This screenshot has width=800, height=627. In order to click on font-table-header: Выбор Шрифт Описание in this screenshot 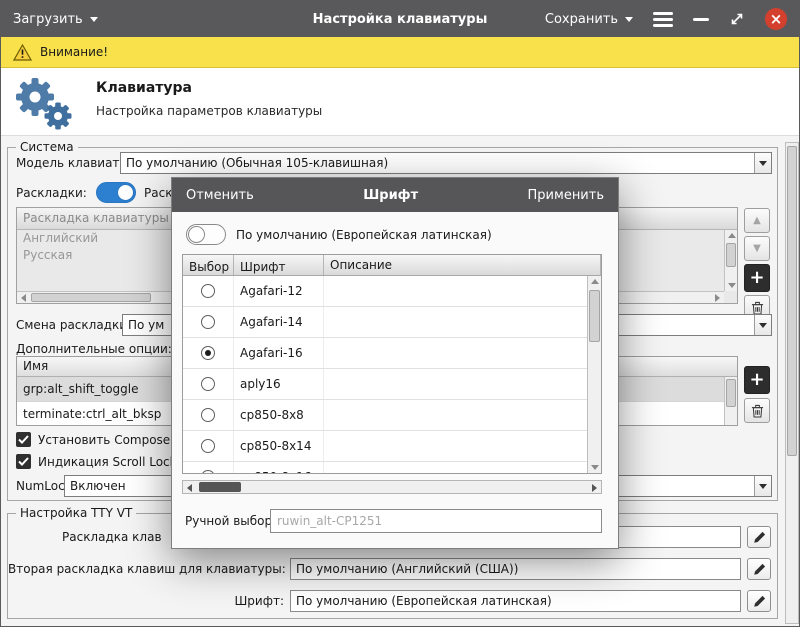, I will do `click(392, 265)`.